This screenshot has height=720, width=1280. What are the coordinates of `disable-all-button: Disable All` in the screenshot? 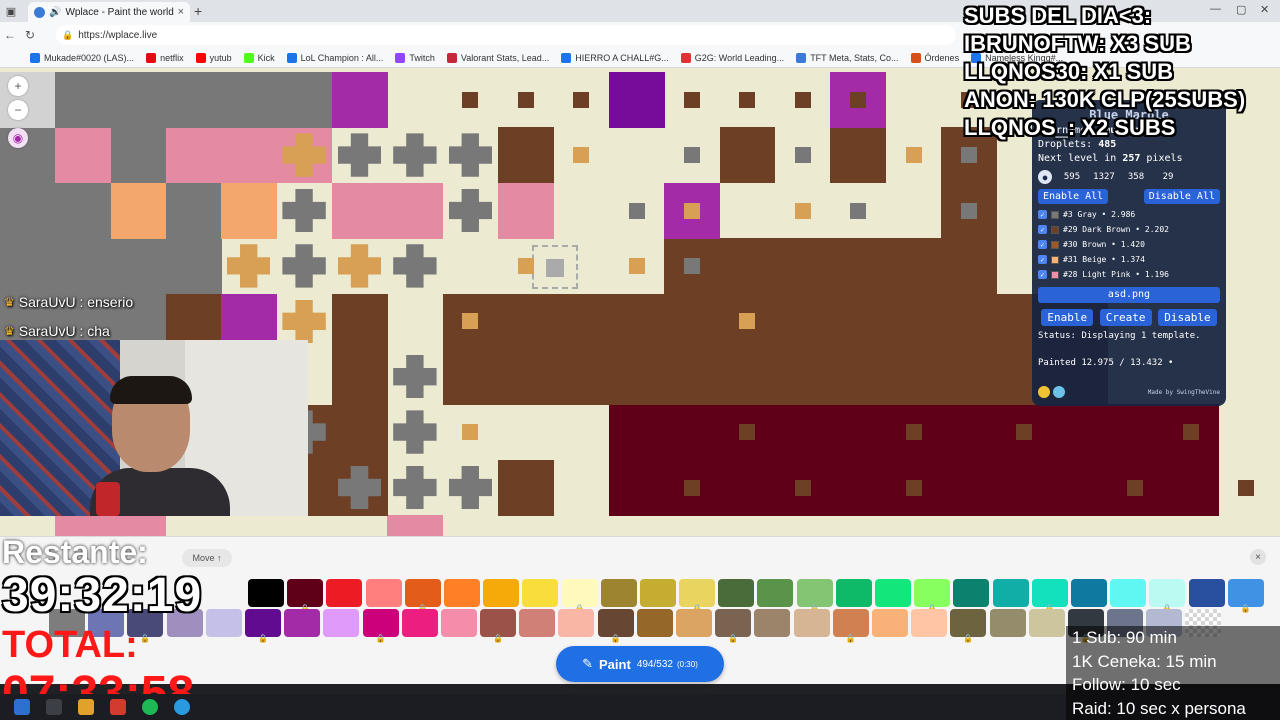 It's located at (1181, 196).